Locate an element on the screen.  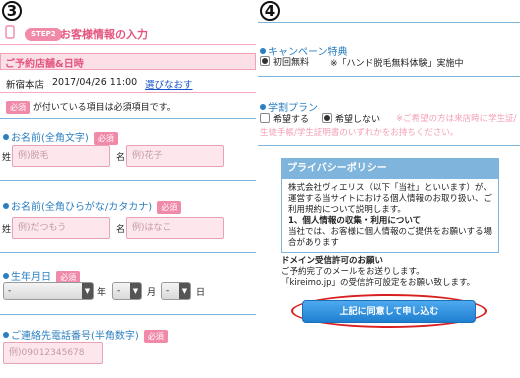
name-kana-sei-input: 例)だつもう is located at coordinates (61, 228).